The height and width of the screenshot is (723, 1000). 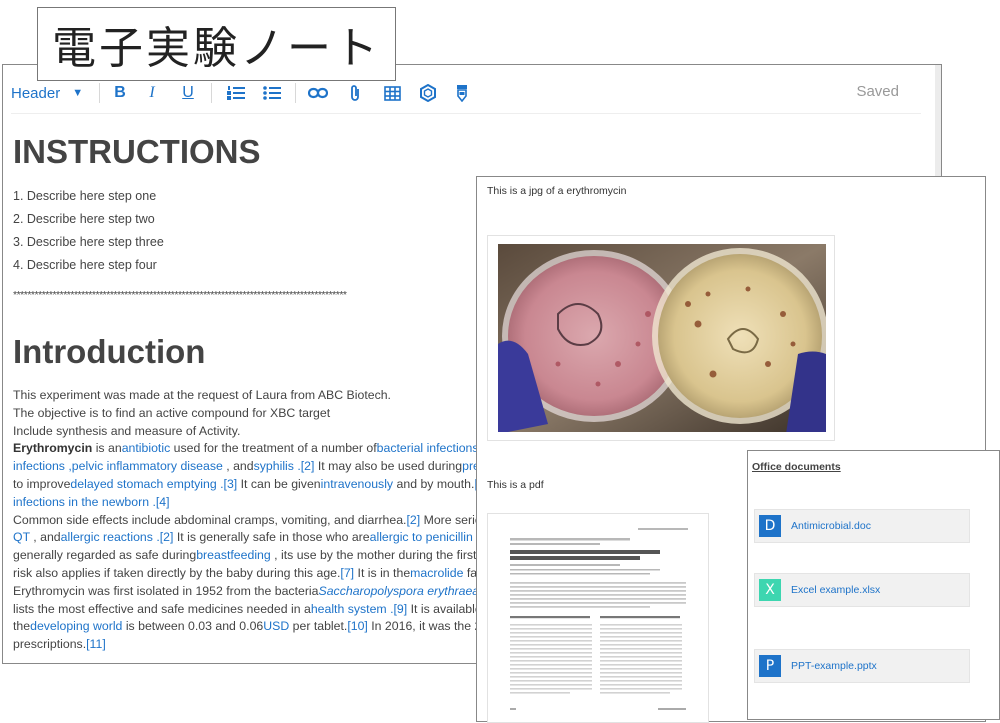 What do you see at coordinates (357, 484) in the screenshot?
I see `link: intravenously` at bounding box center [357, 484].